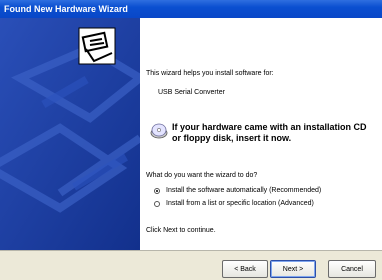 This screenshot has width=382, height=280. What do you see at coordinates (191, 265) in the screenshot?
I see `button-bar: < Back Next > Cancel` at bounding box center [191, 265].